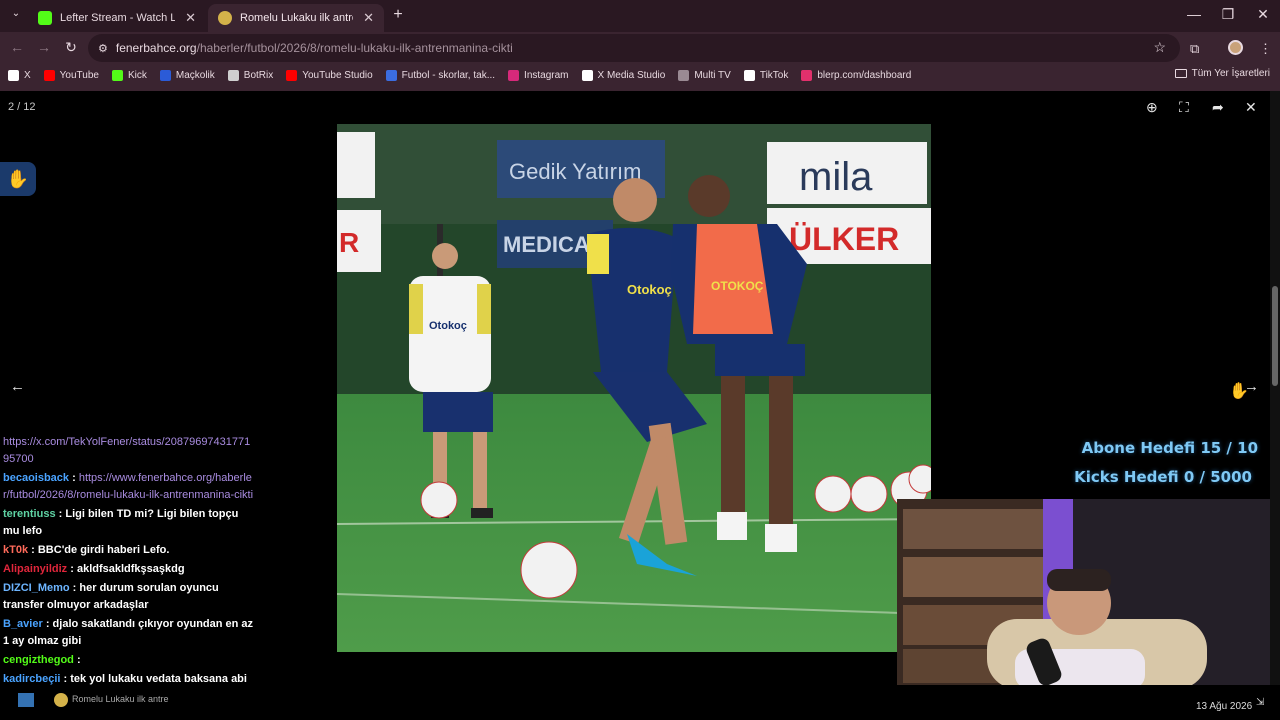 The image size is (1280, 720). Describe the element at coordinates (864, 75) in the screenshot. I see `bookmark-label: blerp.com/dashboard` at that location.